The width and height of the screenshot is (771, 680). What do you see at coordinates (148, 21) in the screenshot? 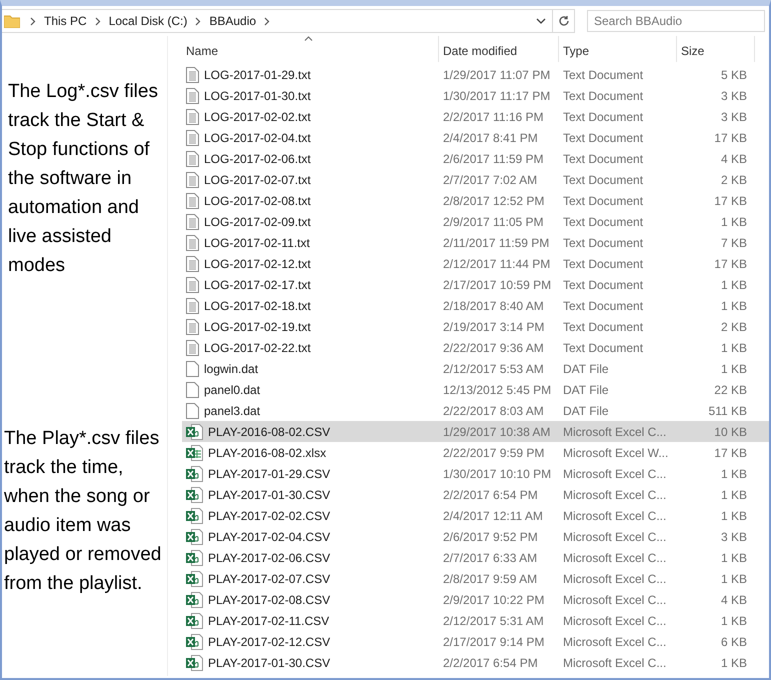
I see `breadcrumb-item: Local Disk (C:)` at bounding box center [148, 21].